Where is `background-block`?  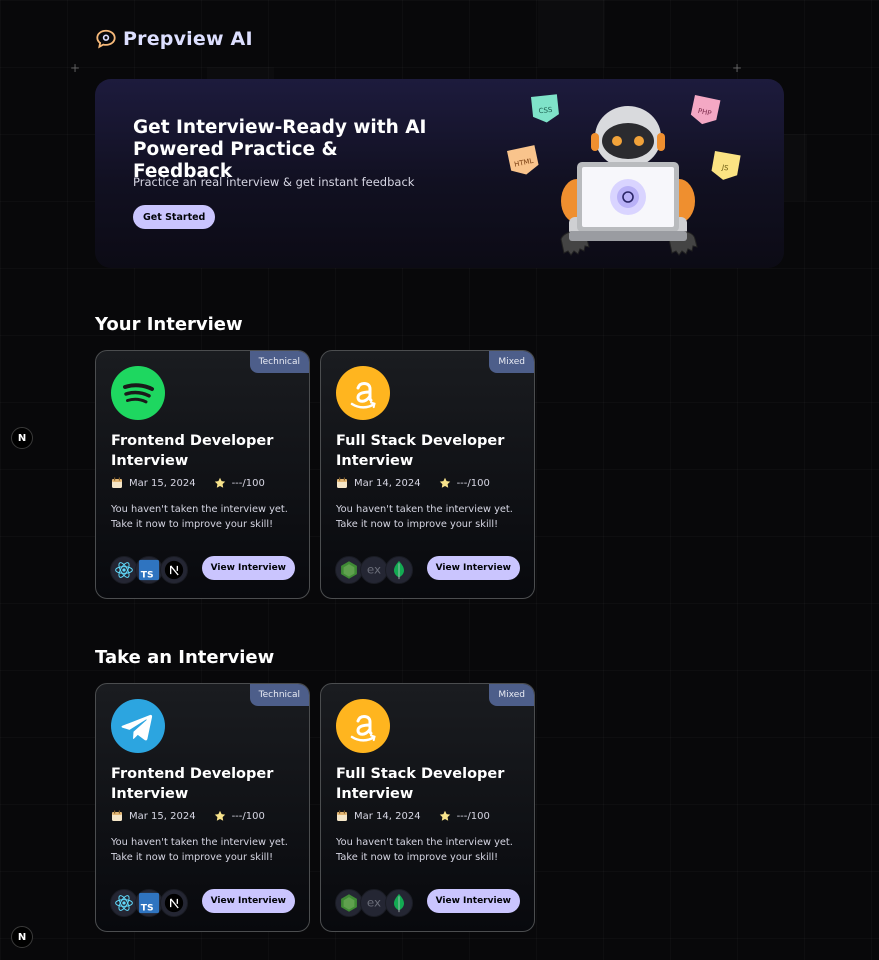
background-block is located at coordinates (571, 33).